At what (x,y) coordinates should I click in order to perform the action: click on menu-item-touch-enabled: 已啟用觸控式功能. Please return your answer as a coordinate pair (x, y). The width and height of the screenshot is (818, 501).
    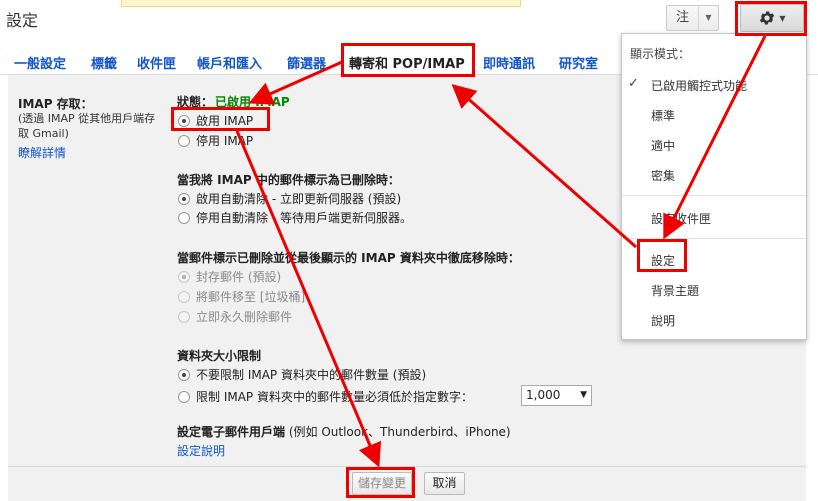
    Looking at the image, I should click on (699, 85).